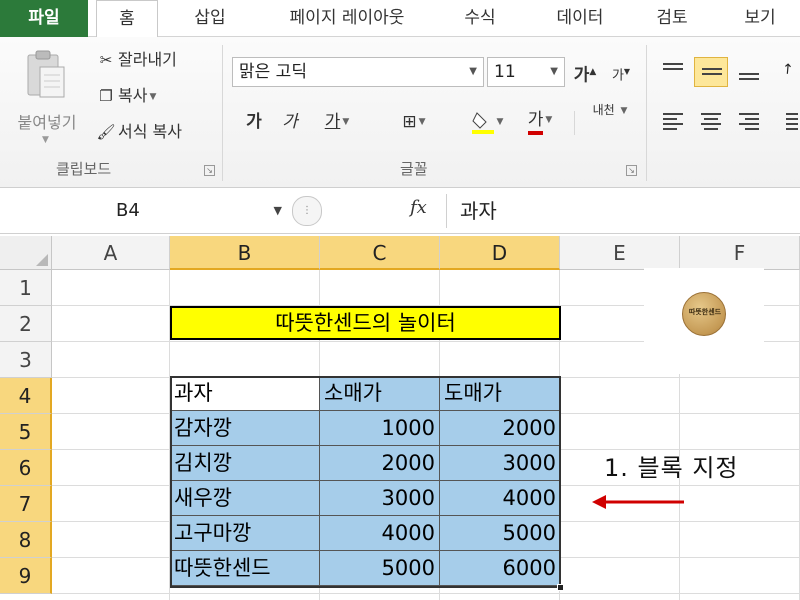 This screenshot has height=600, width=800. What do you see at coordinates (332, 122) in the screenshot?
I see `underline-label: 가` at bounding box center [332, 122].